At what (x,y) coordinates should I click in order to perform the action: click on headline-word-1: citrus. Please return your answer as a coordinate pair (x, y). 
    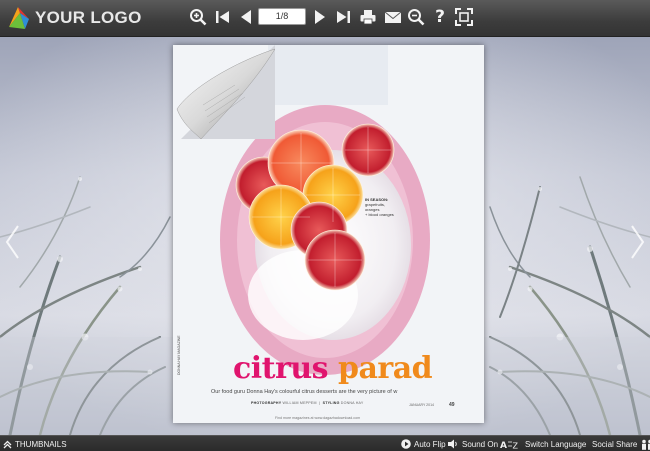
    Looking at the image, I should click on (281, 368).